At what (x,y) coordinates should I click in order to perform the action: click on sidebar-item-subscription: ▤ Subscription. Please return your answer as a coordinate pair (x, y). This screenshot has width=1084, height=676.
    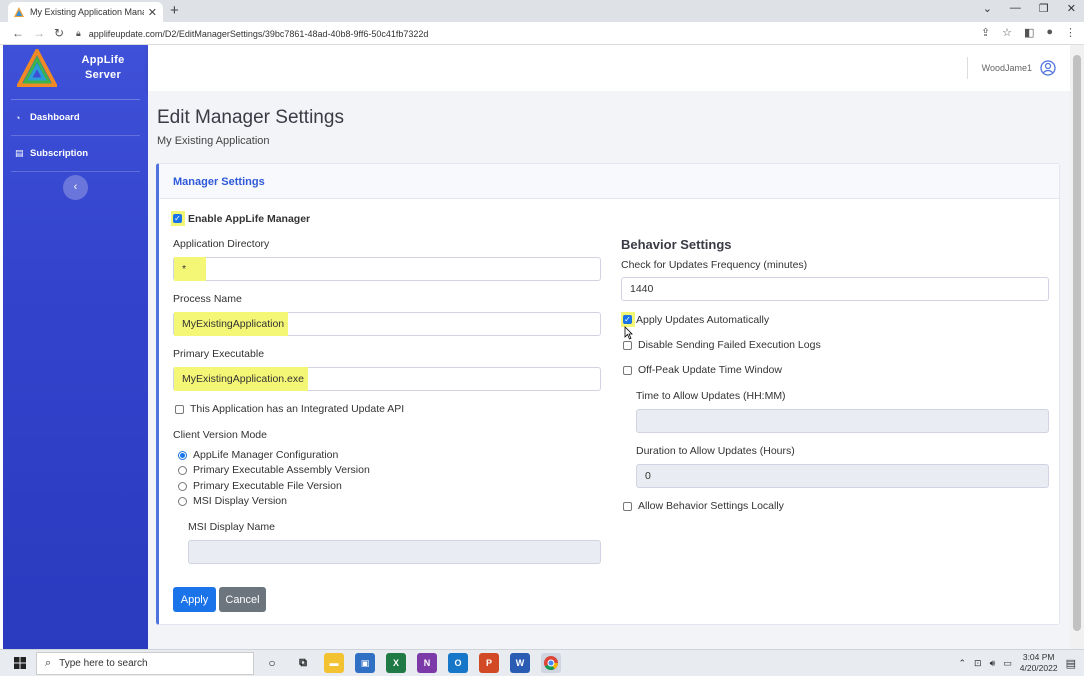
    Looking at the image, I should click on (75, 154).